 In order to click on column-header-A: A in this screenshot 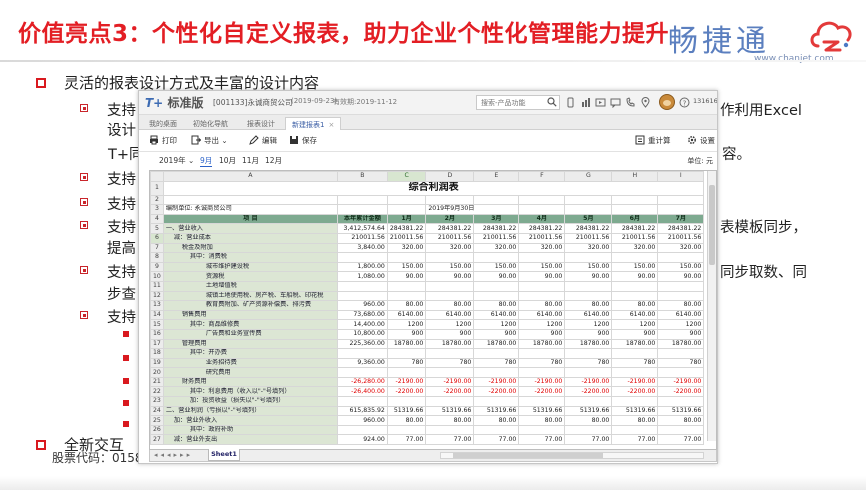, I will do `click(250, 176)`.